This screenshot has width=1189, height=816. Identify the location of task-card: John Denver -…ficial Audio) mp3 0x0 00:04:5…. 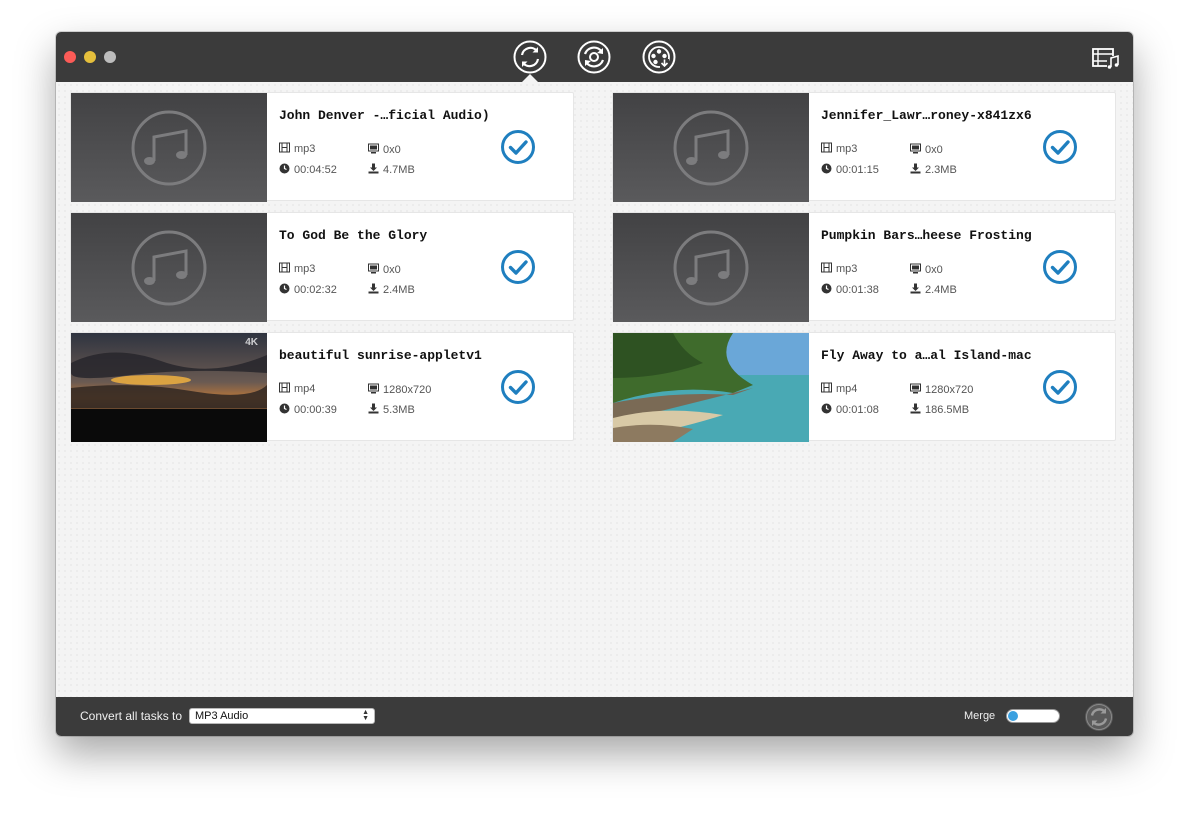
(322, 147).